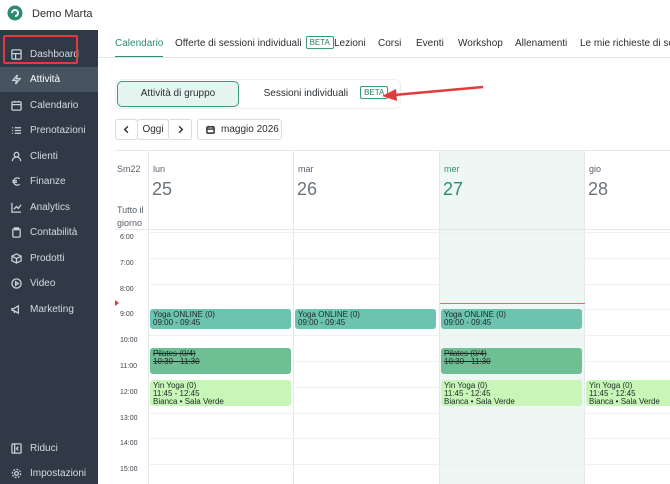 The width and height of the screenshot is (670, 484). What do you see at coordinates (16, 157) in the screenshot?
I see `user-icon` at bounding box center [16, 157].